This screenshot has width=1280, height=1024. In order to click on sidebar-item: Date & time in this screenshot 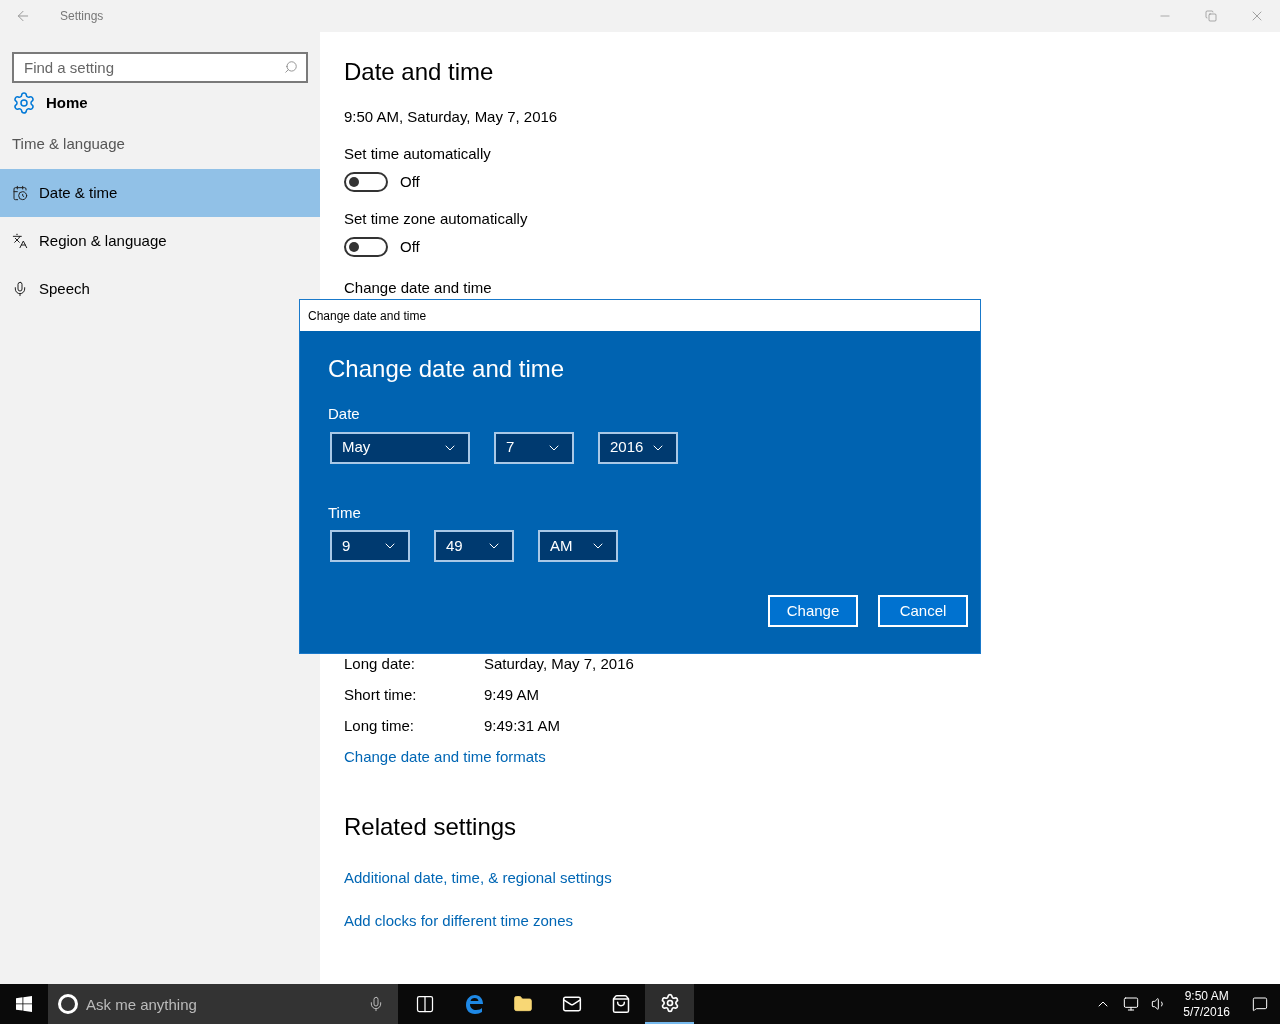, I will do `click(160, 193)`.